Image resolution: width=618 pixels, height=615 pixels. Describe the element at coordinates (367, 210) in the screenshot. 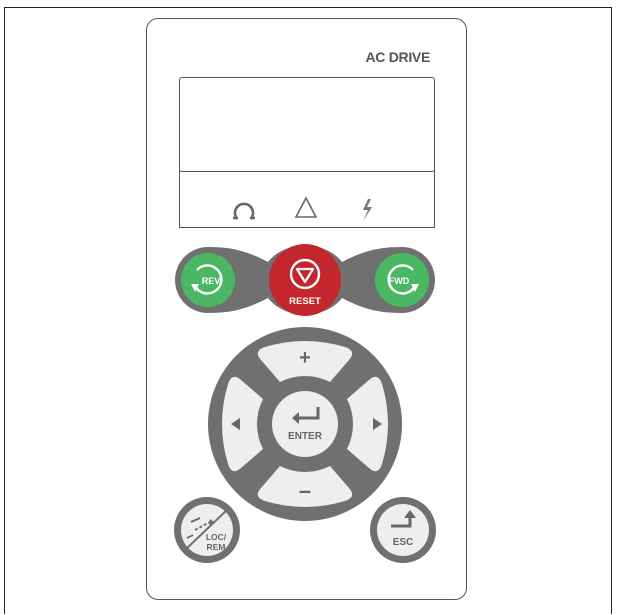

I see `lightning-icon` at that location.